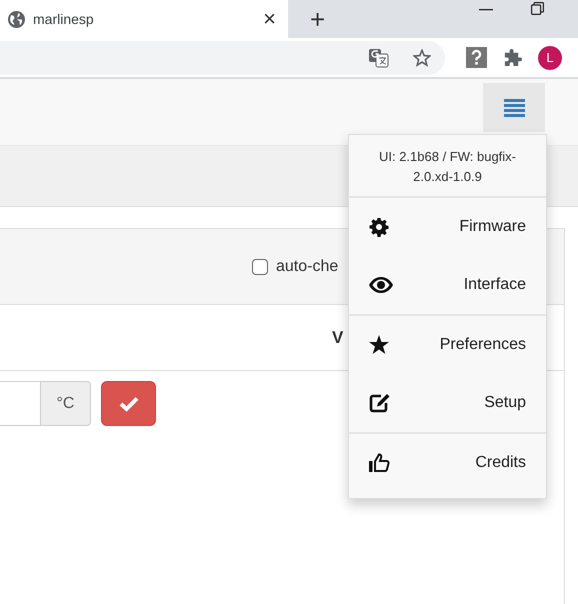  I want to click on profile-avatar: L, so click(550, 58).